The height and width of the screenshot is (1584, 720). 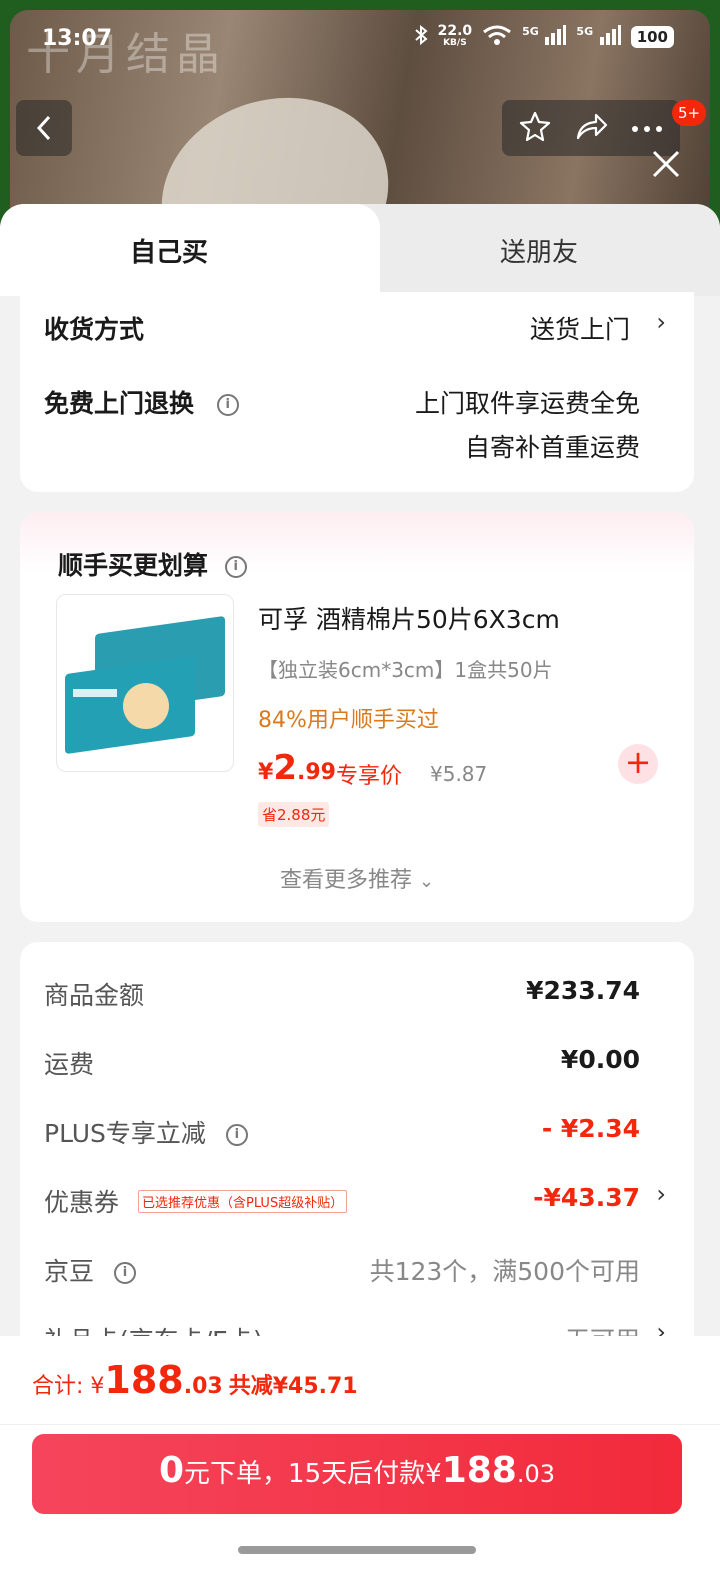 I want to click on product-price: ¥2.99, so click(x=297, y=768).